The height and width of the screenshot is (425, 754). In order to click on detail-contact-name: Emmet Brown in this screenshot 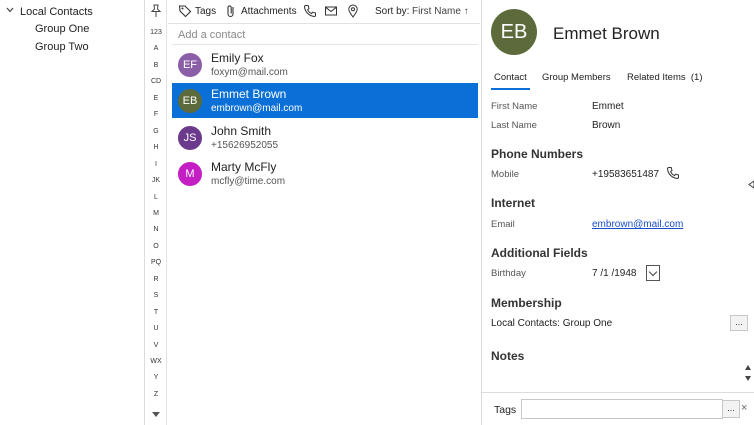, I will do `click(606, 33)`.